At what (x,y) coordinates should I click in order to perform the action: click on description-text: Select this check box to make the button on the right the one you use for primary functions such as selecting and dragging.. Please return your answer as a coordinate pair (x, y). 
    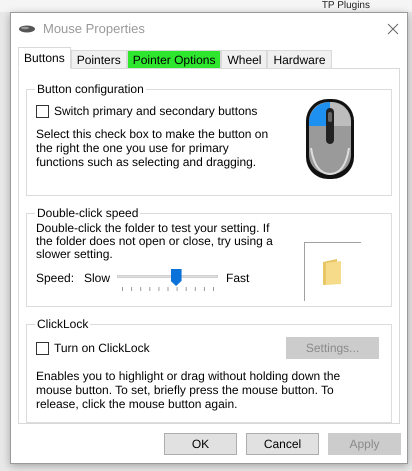
    Looking at the image, I should click on (153, 148).